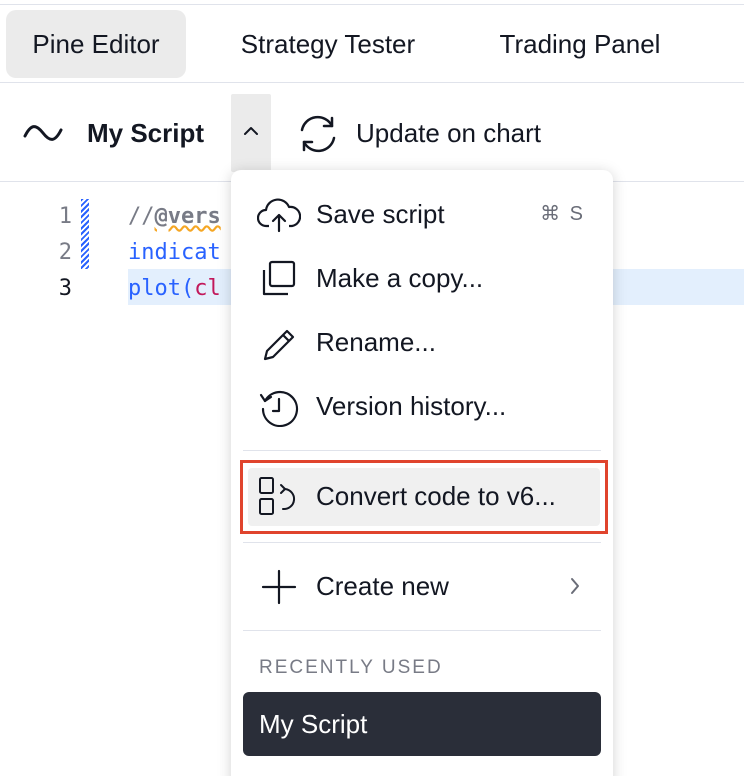 The height and width of the screenshot is (776, 744). I want to click on plus-icon, so click(279, 587).